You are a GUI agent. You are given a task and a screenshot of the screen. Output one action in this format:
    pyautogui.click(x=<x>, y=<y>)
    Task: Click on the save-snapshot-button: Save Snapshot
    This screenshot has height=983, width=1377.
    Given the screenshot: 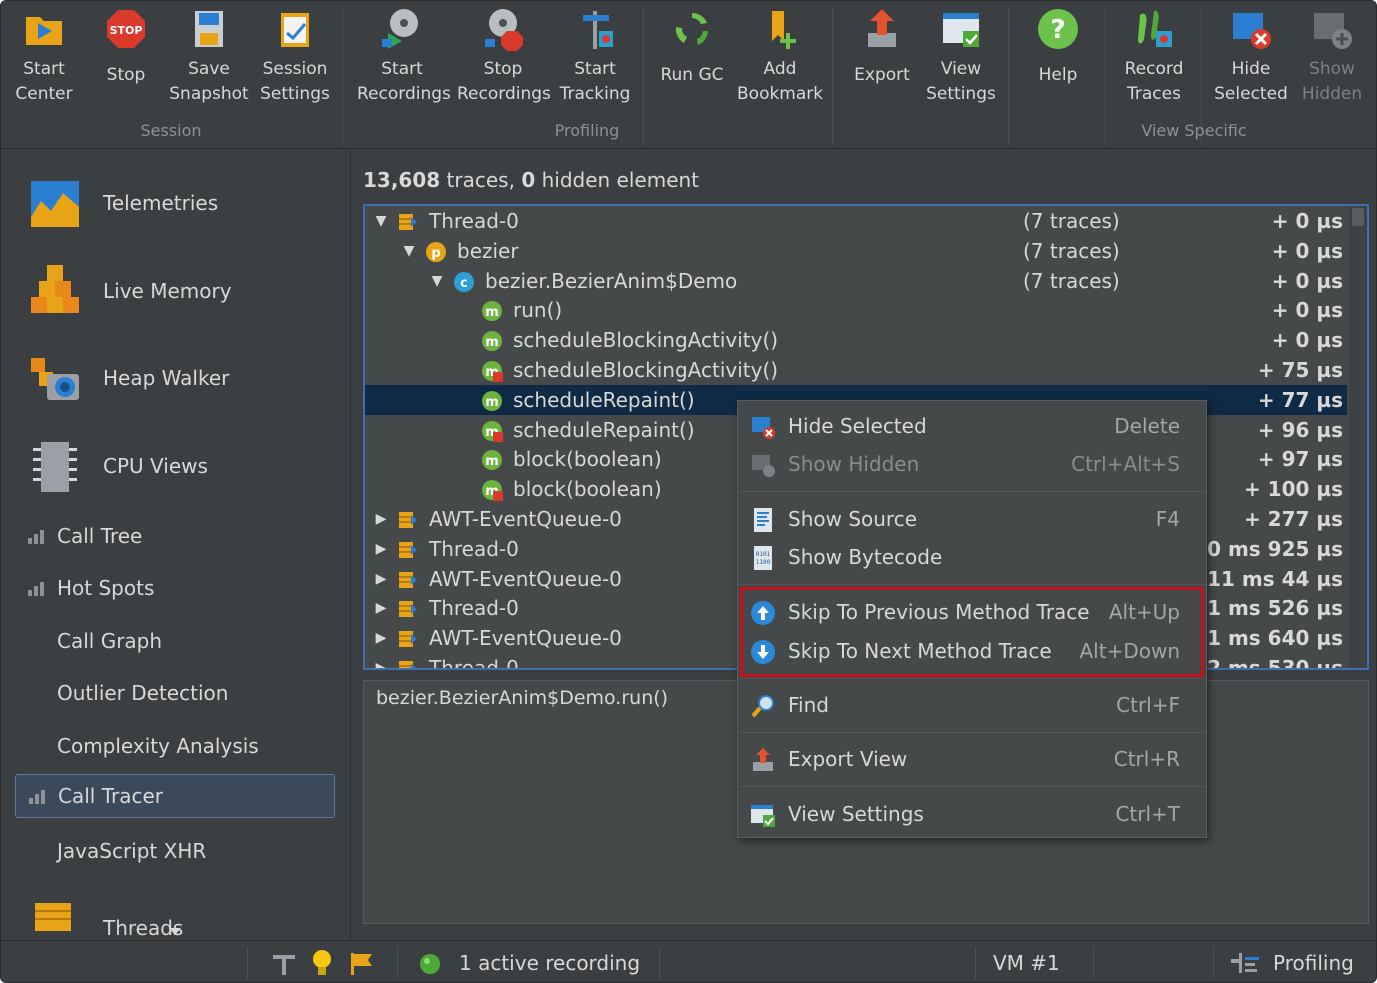 What is the action you would take?
    pyautogui.click(x=209, y=57)
    